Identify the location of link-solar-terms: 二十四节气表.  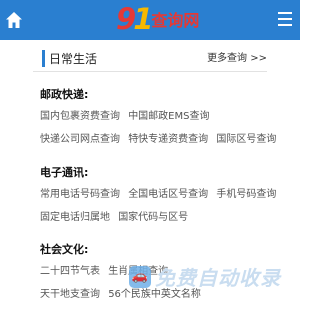
(70, 271).